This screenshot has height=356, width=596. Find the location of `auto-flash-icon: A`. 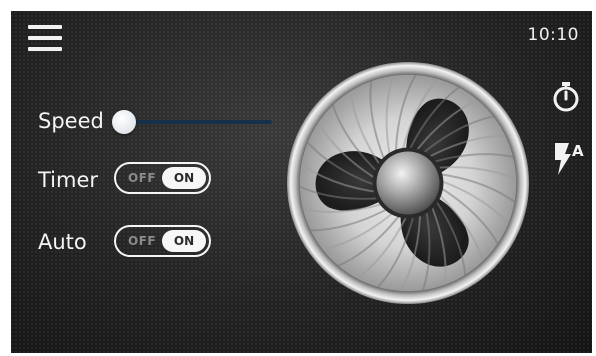

auto-flash-icon: A is located at coordinates (569, 159).